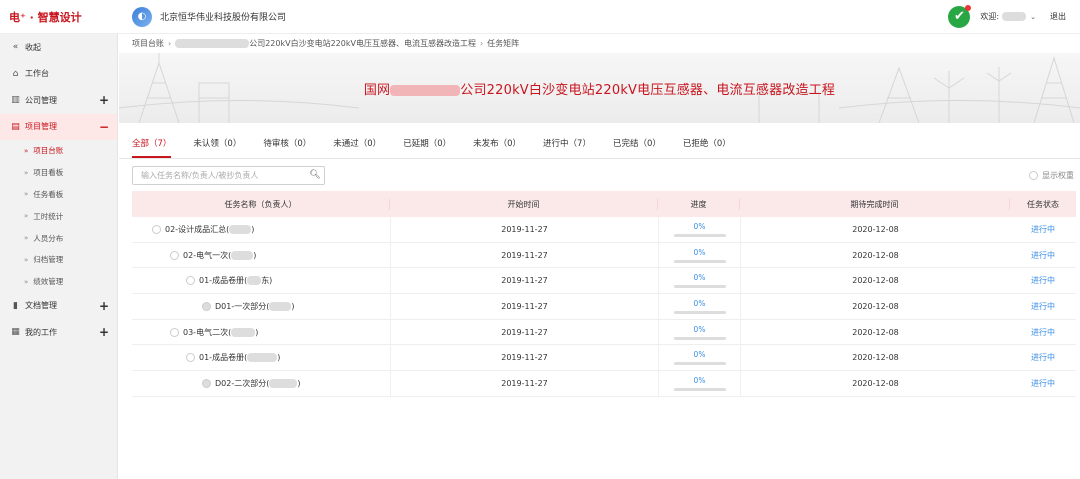  What do you see at coordinates (58, 100) in the screenshot?
I see `sidebar-item-company: ▥ 公司管理 +` at bounding box center [58, 100].